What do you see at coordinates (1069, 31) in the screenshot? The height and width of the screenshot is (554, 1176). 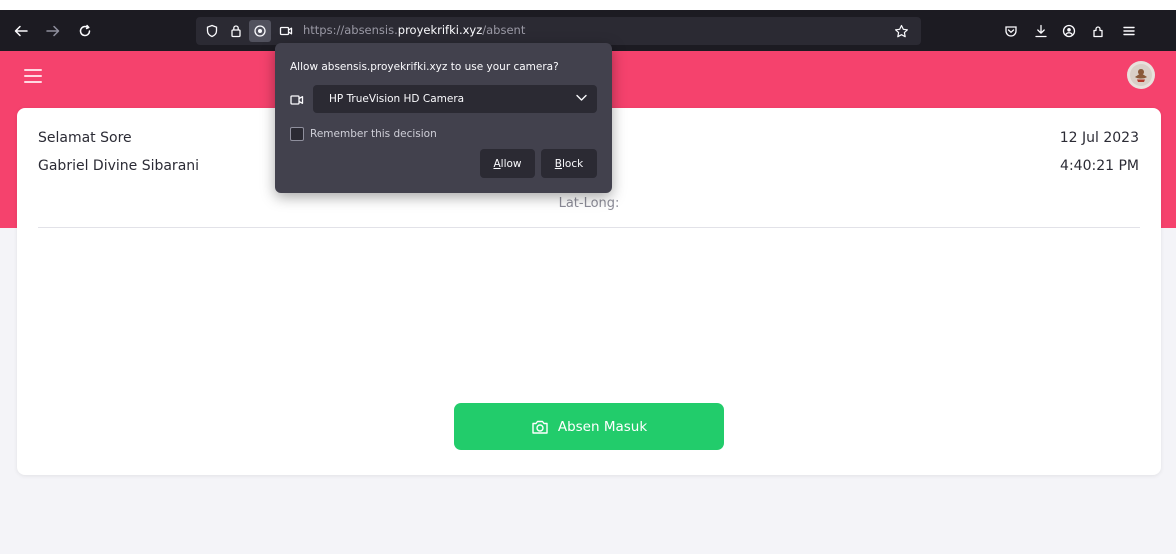 I see `account-icon` at bounding box center [1069, 31].